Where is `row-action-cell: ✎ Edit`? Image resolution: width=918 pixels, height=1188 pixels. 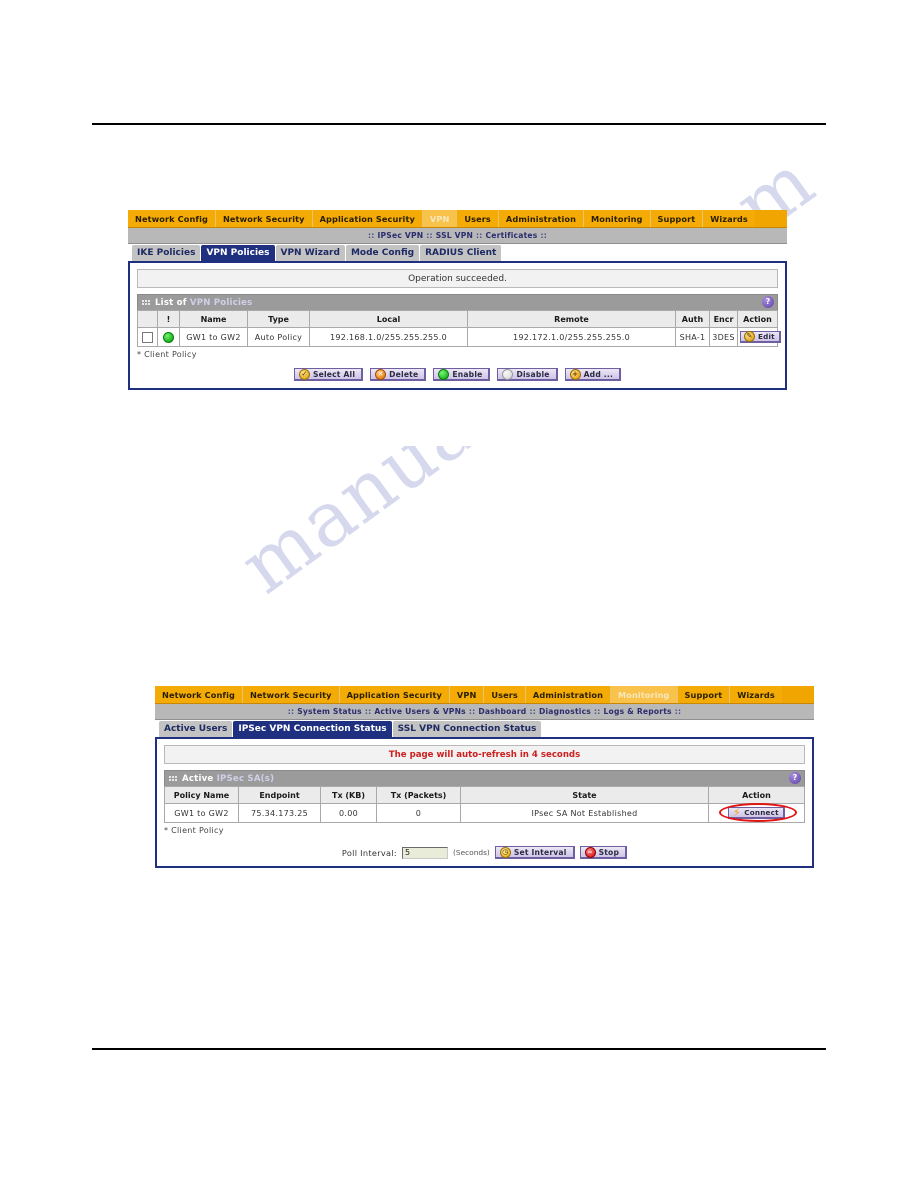 row-action-cell: ✎ Edit is located at coordinates (759, 337).